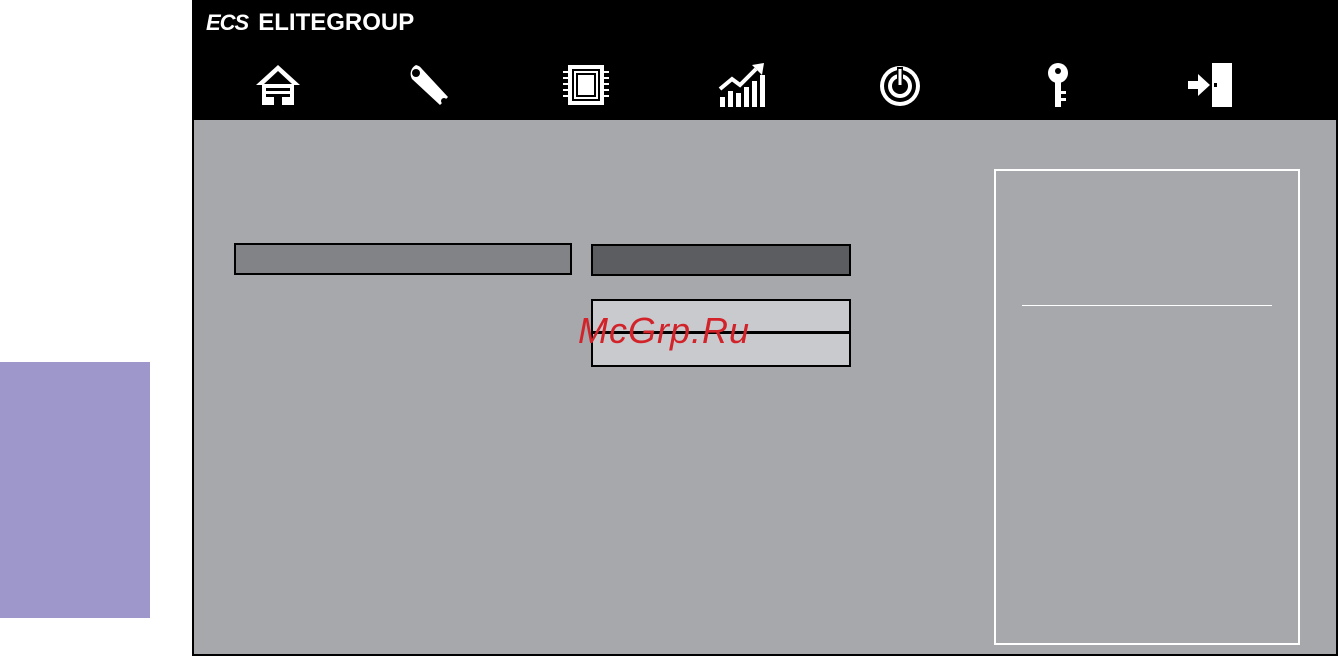  I want to click on brand-name: ELITEGROUP, so click(336, 22).